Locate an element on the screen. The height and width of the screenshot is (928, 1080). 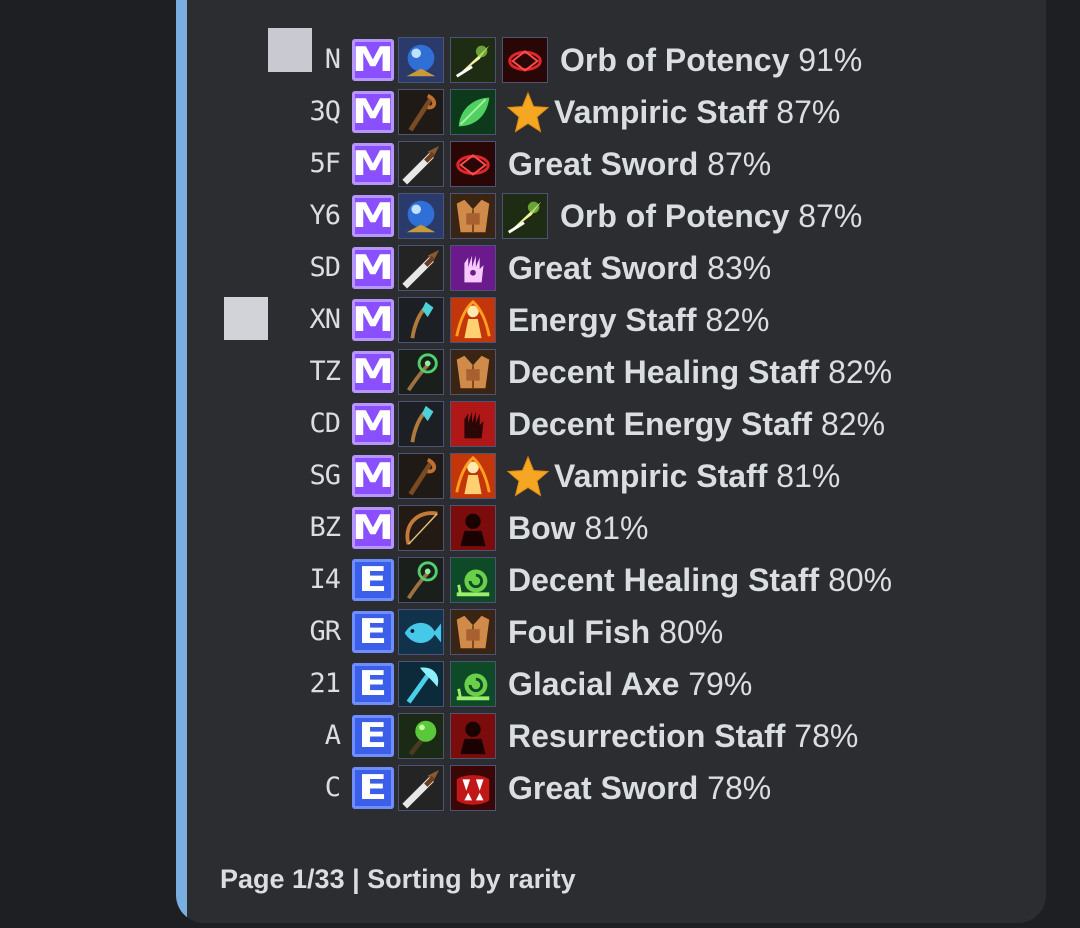
leaf-icon is located at coordinates (473, 112).